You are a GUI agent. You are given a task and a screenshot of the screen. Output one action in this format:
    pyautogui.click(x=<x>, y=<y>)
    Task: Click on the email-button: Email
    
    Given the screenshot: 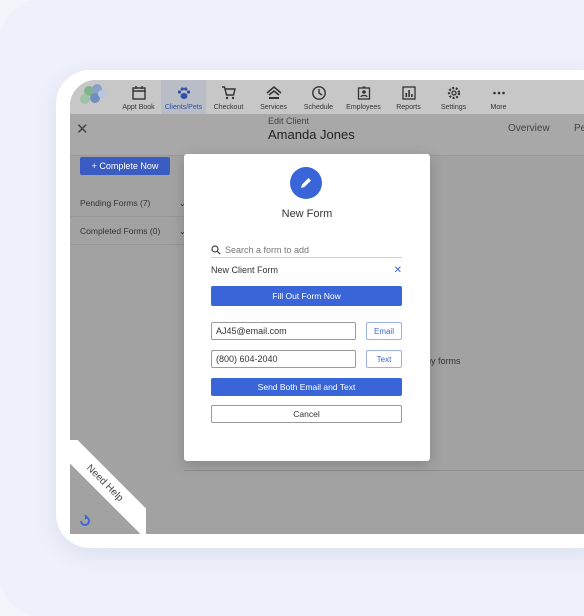 What is the action you would take?
    pyautogui.click(x=384, y=331)
    